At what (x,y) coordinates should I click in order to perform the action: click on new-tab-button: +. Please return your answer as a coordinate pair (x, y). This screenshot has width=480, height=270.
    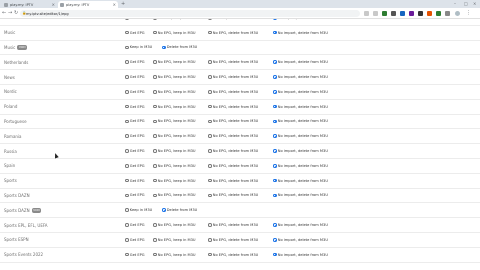
    Looking at the image, I should click on (123, 4).